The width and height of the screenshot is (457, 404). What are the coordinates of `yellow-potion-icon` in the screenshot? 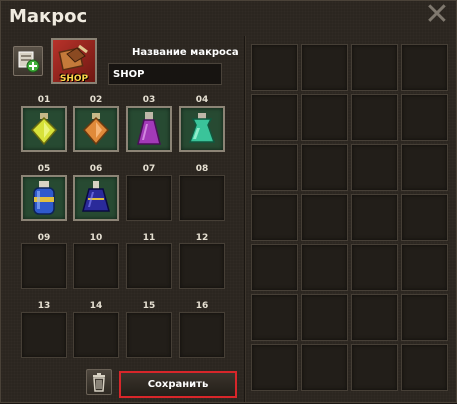 It's located at (44, 129).